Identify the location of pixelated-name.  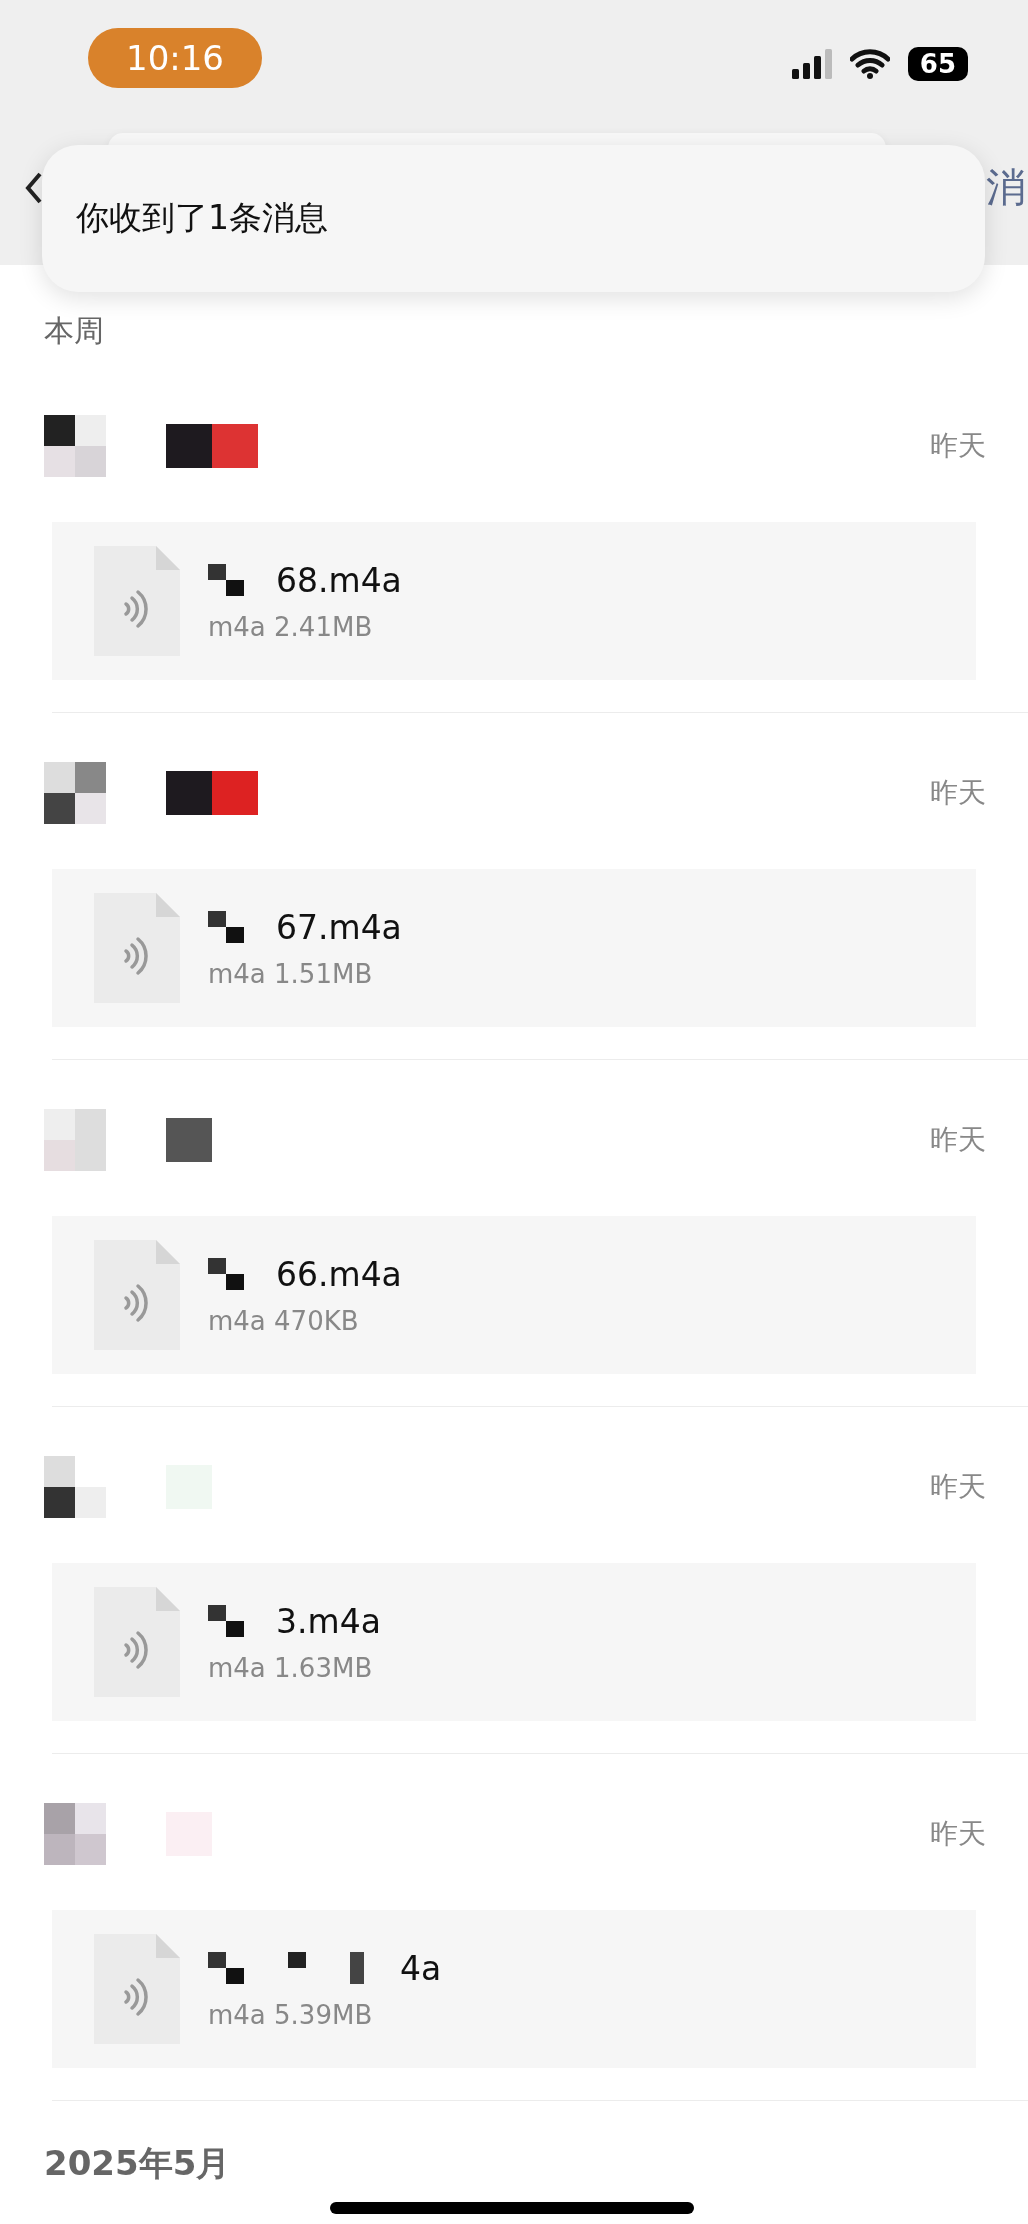
(189, 1140).